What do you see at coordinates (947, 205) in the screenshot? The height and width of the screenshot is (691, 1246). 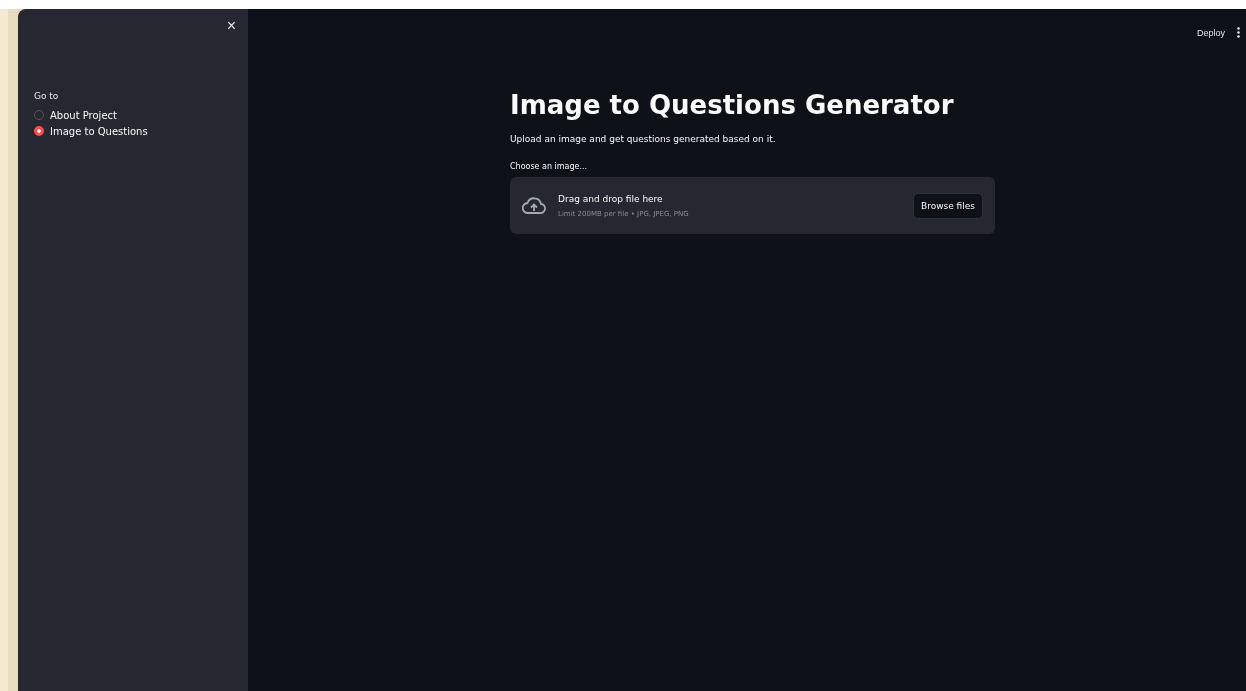 I see `browse-files-button: Browse files` at bounding box center [947, 205].